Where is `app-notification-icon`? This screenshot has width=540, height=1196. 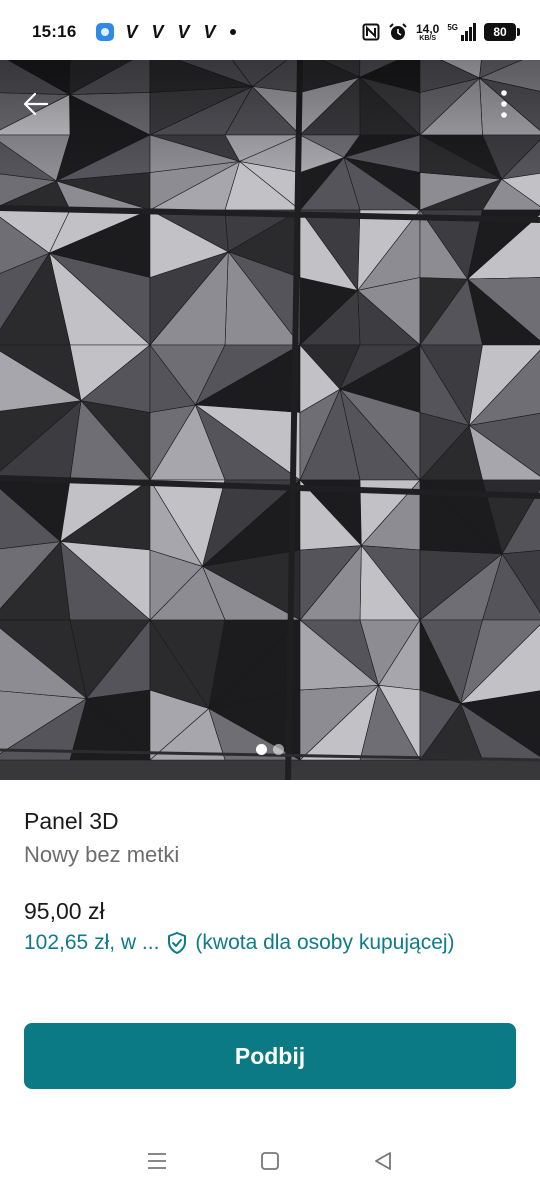
app-notification-icon is located at coordinates (105, 32).